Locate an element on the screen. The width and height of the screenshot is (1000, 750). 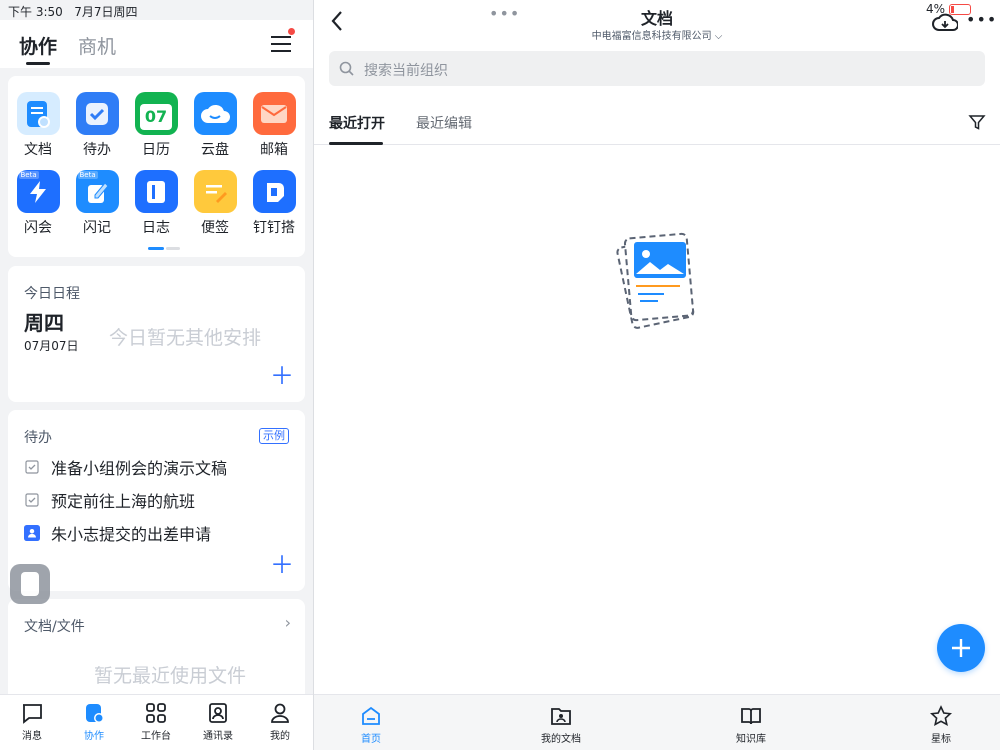
schedule-weekday: 周四 is located at coordinates (44, 323).